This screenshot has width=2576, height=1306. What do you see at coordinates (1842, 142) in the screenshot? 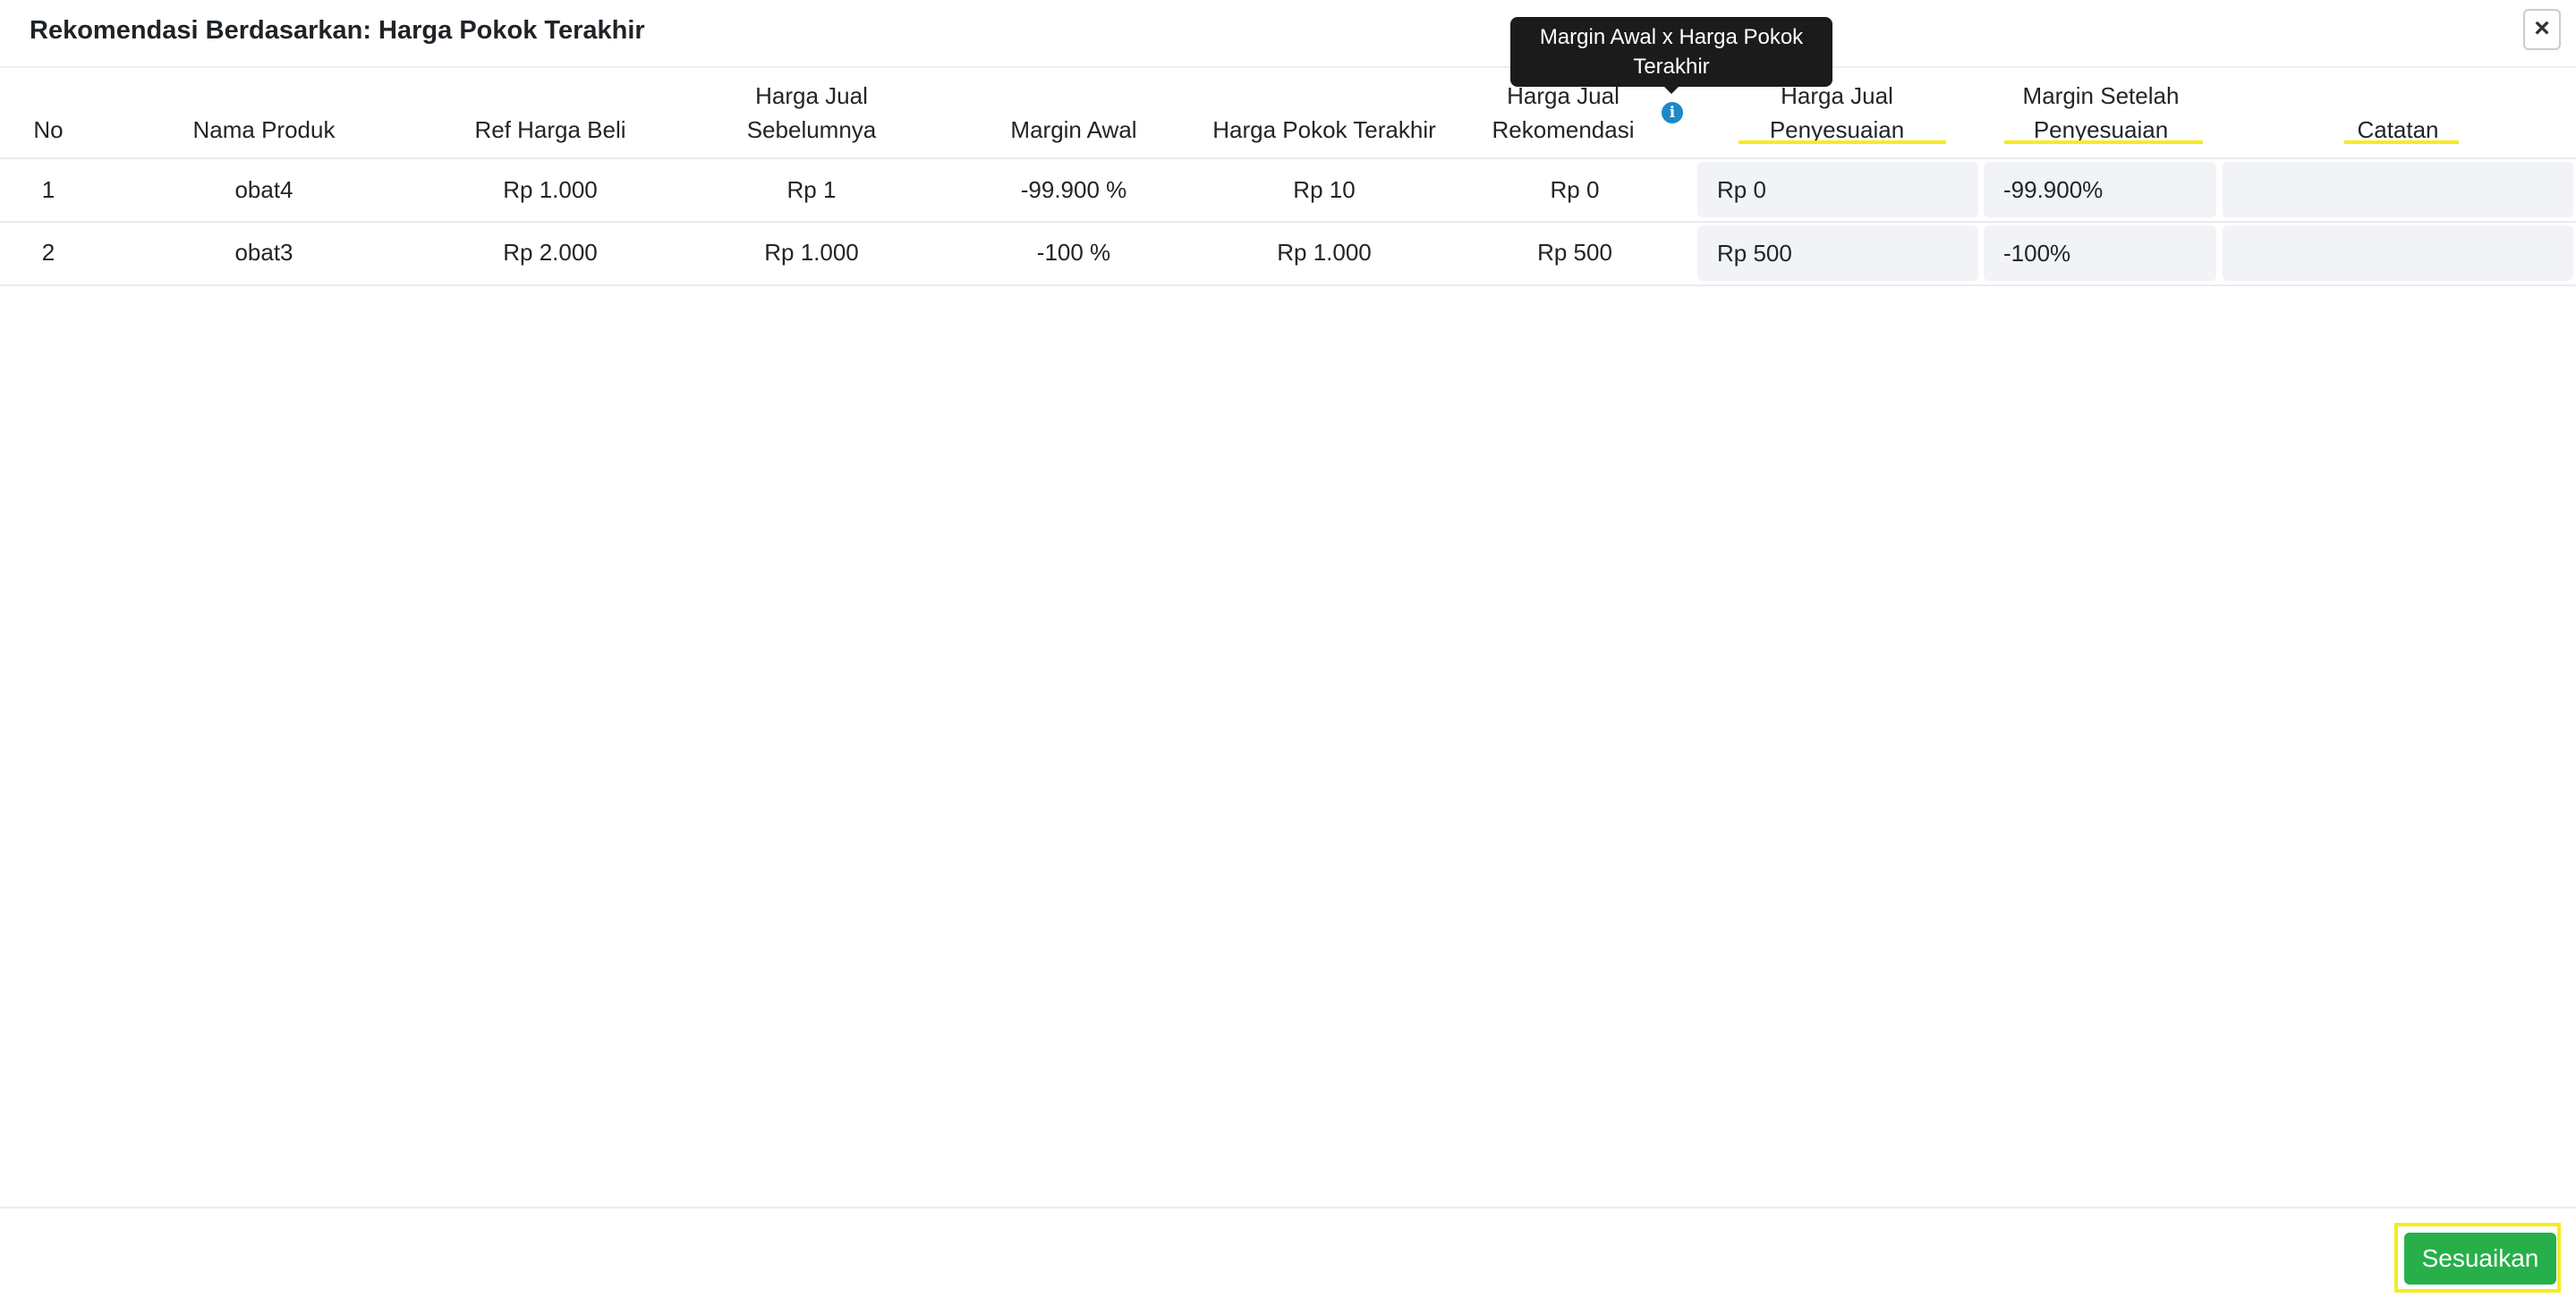
I see `highlight-underline-harga-jual-penyesuaian` at bounding box center [1842, 142].